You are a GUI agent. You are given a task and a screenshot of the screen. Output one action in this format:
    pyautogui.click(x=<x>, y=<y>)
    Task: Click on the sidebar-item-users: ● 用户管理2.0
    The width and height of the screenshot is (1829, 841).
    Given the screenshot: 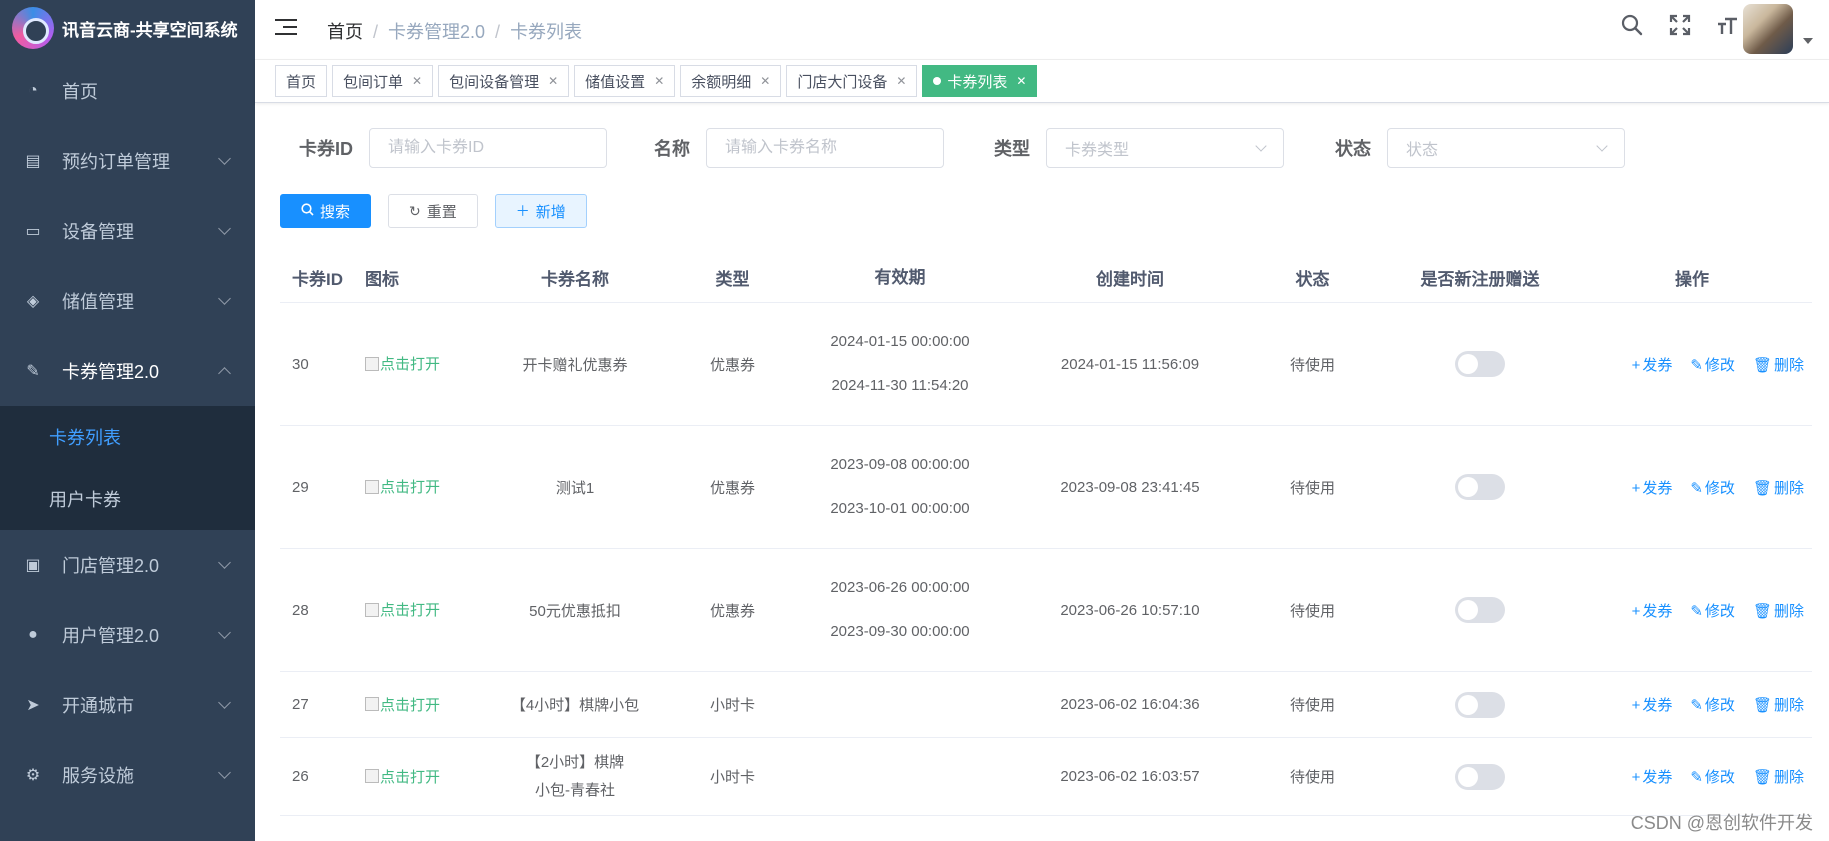 What is the action you would take?
    pyautogui.click(x=127, y=635)
    